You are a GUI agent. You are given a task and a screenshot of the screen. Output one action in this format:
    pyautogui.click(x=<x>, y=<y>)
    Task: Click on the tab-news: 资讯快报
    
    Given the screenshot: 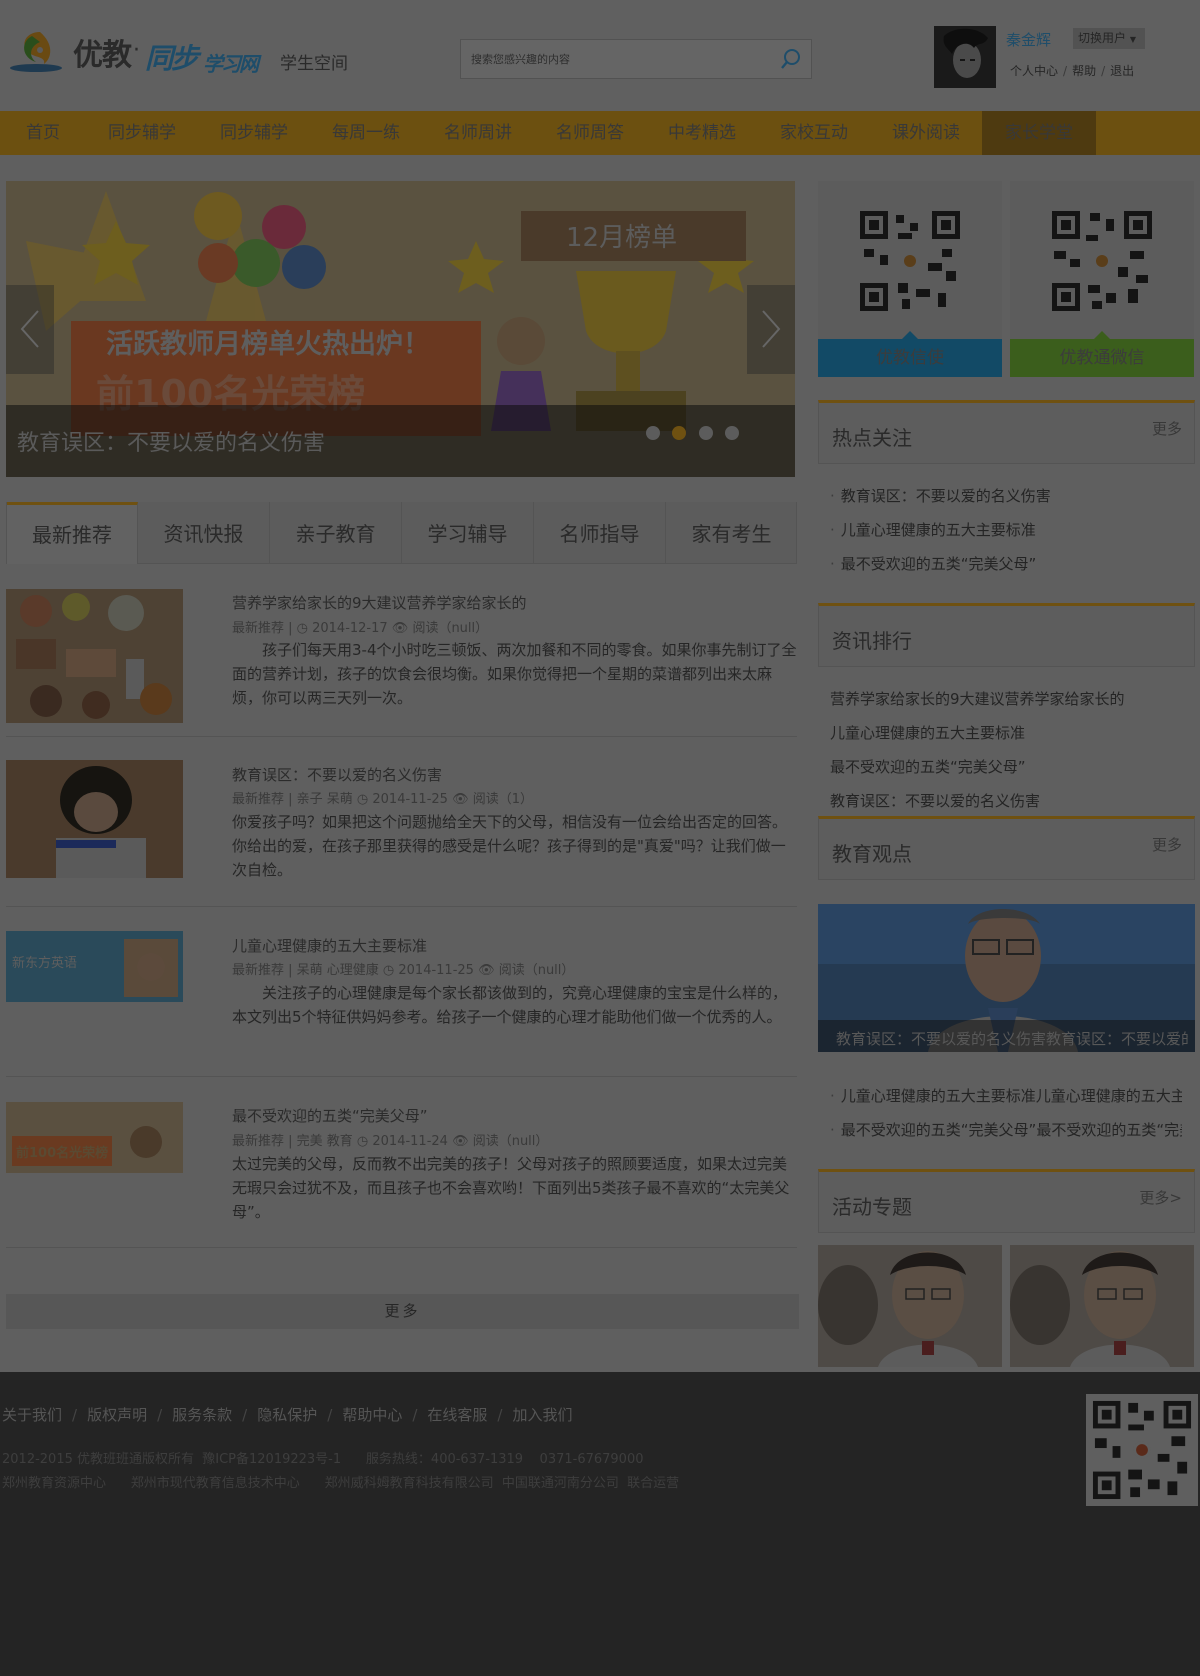 What is the action you would take?
    pyautogui.click(x=204, y=533)
    